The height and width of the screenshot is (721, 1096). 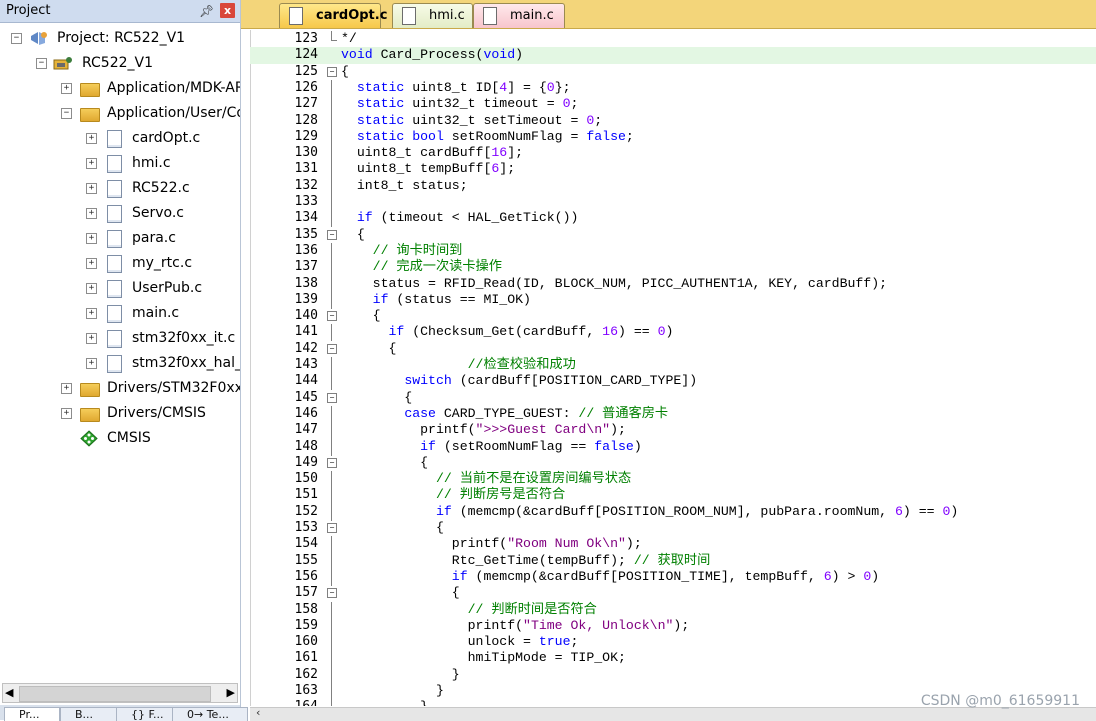 What do you see at coordinates (483, 658) in the screenshot?
I see `code-text: hmiTipMode = TIP_OK;` at bounding box center [483, 658].